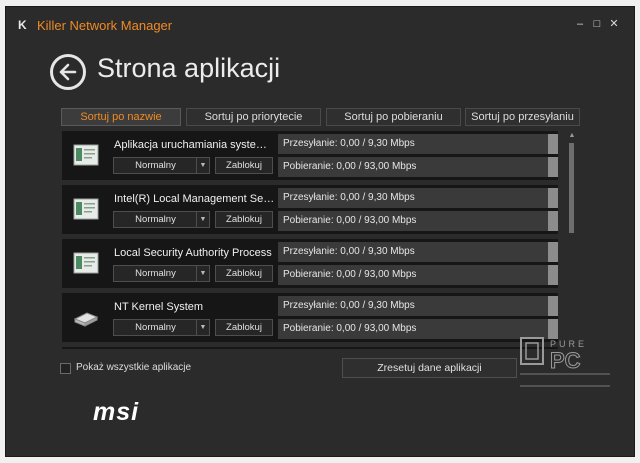 The width and height of the screenshot is (640, 463). What do you see at coordinates (310, 348) in the screenshot?
I see `app-row` at bounding box center [310, 348].